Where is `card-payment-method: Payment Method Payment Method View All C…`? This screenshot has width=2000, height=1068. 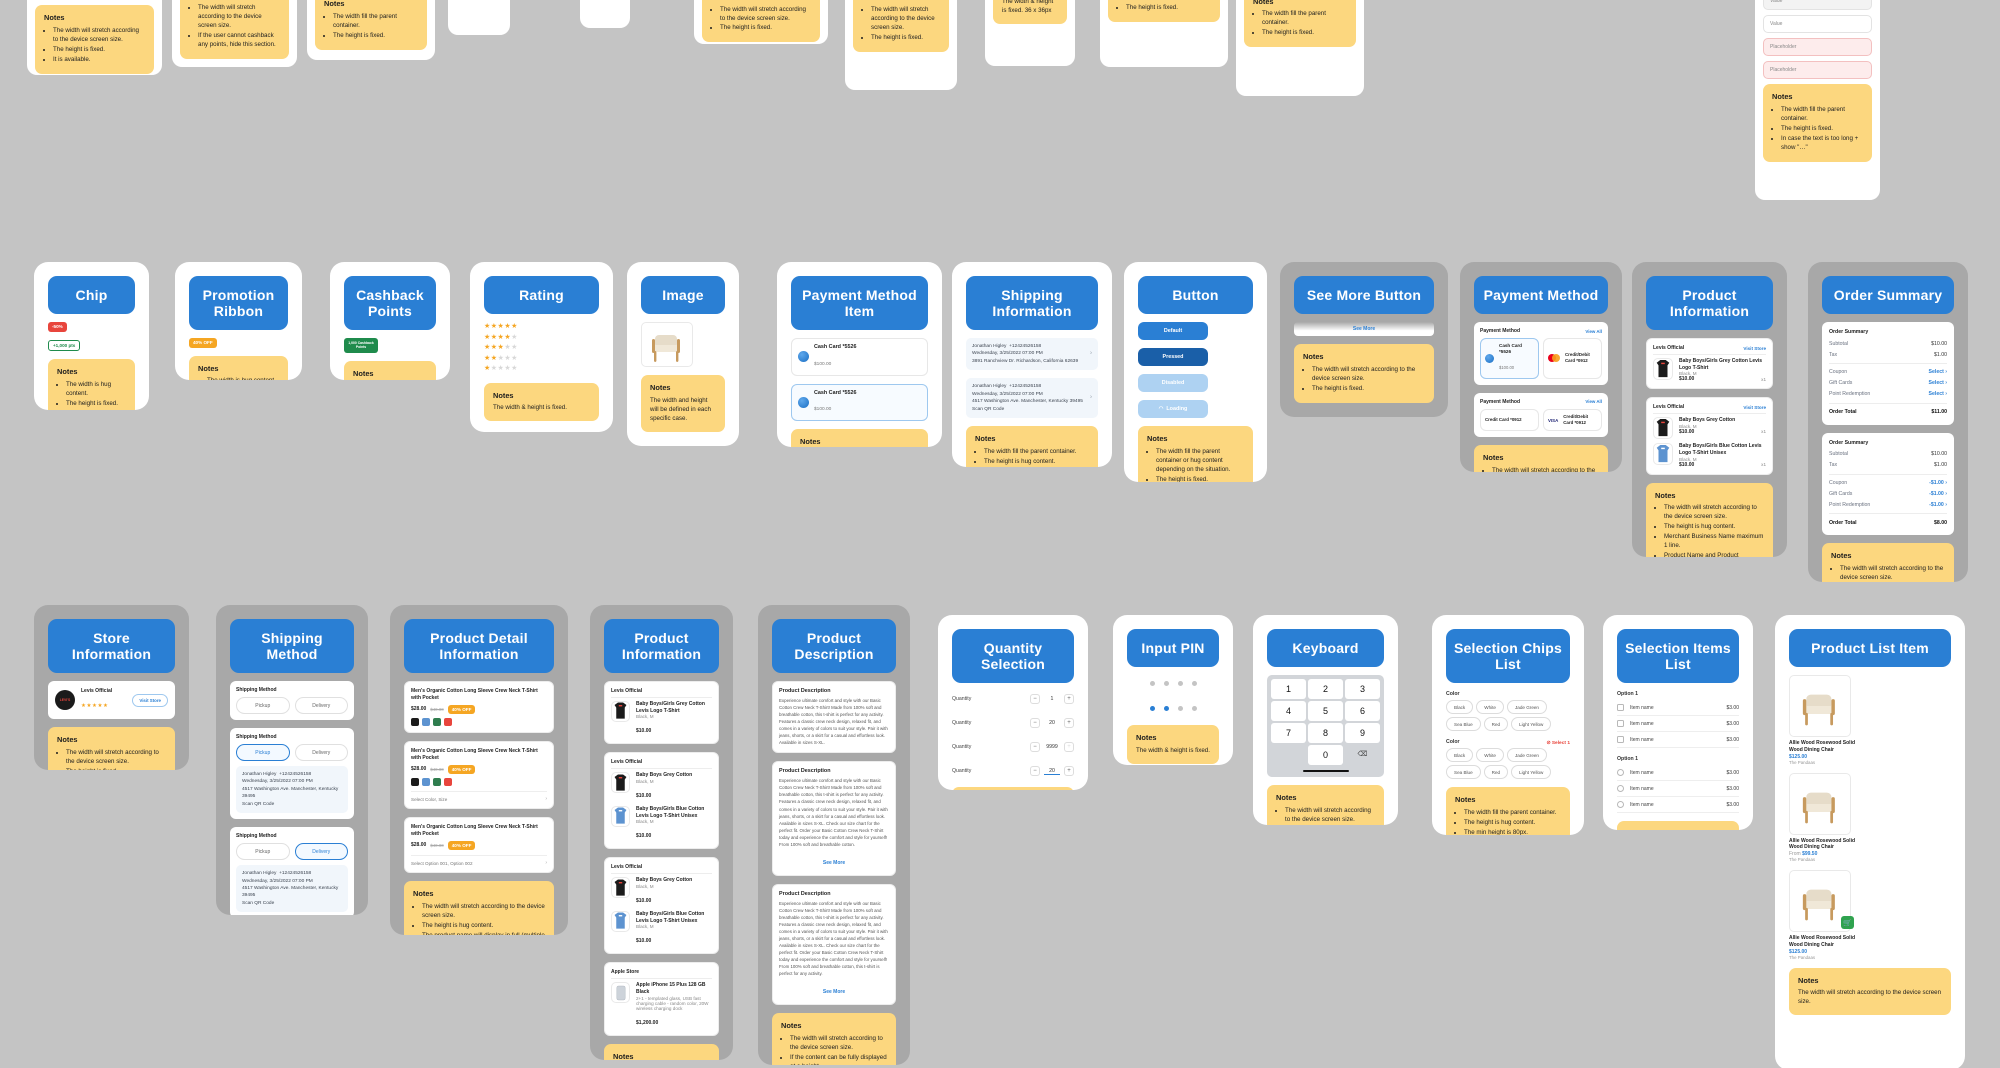 card-payment-method: Payment Method Payment Method View All C… is located at coordinates (1541, 367).